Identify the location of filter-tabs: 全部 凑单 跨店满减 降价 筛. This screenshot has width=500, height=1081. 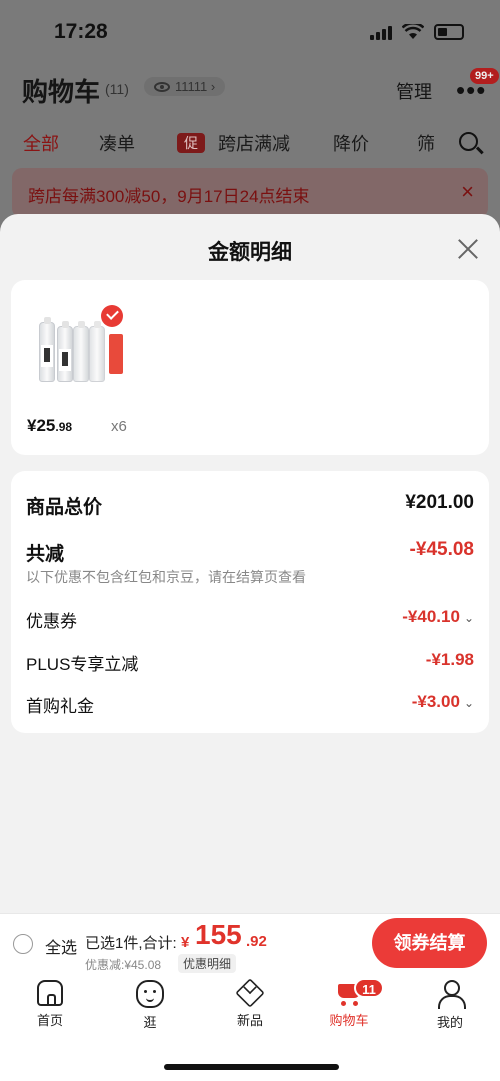
(250, 143).